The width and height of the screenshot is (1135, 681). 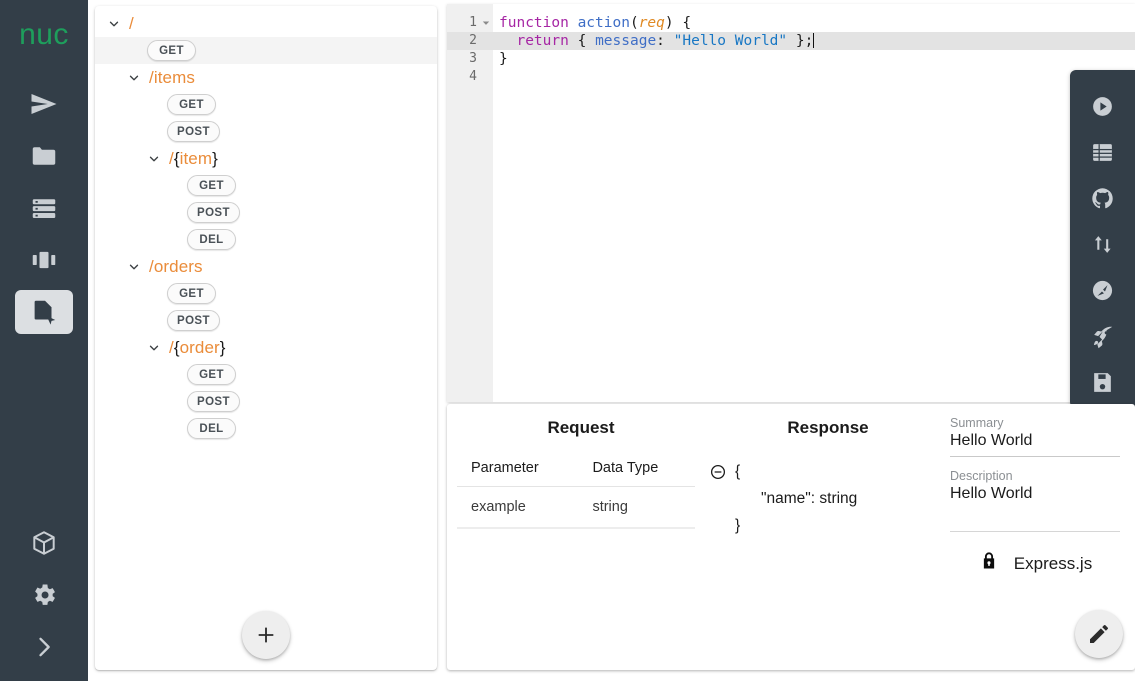 I want to click on inspect-button, so click(x=1103, y=293).